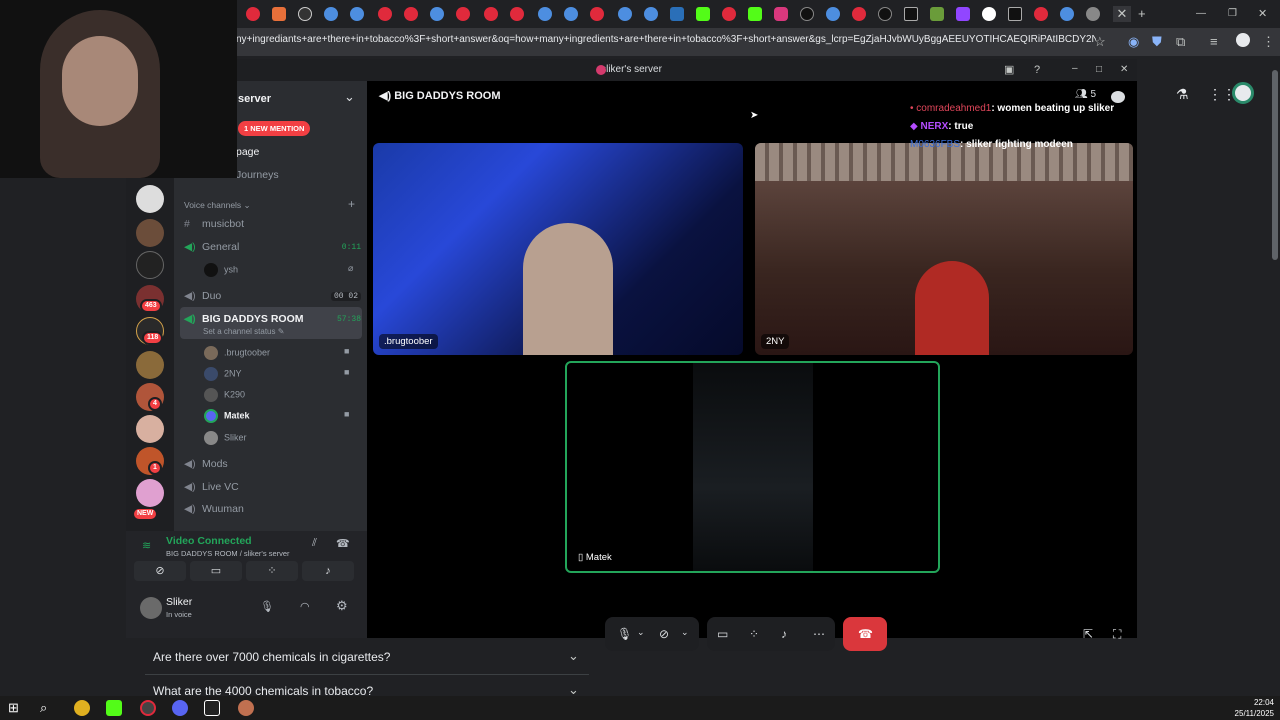 The width and height of the screenshot is (1280, 720). What do you see at coordinates (1088, 634) in the screenshot?
I see `pop-out-icon: ⇱` at bounding box center [1088, 634].